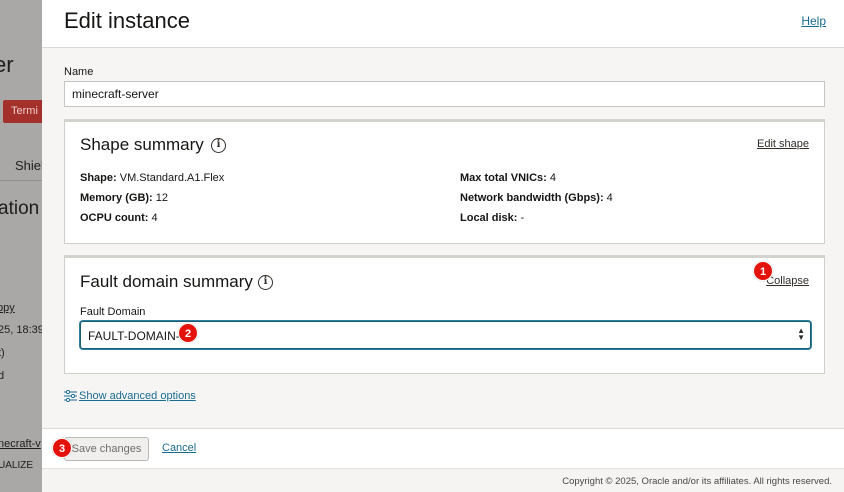 The width and height of the screenshot is (844, 492). I want to click on annotation-badge-2: 2, so click(188, 333).